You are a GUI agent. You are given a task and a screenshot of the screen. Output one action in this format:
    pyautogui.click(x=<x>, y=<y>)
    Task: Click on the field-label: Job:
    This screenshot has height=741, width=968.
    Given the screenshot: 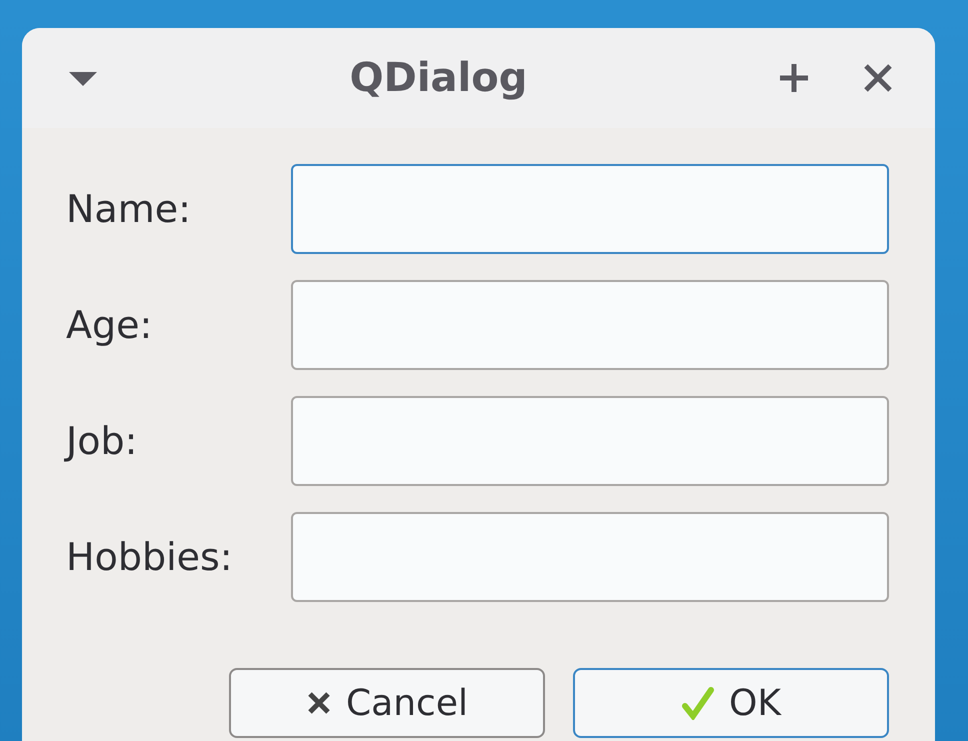 What is the action you would take?
    pyautogui.click(x=102, y=441)
    